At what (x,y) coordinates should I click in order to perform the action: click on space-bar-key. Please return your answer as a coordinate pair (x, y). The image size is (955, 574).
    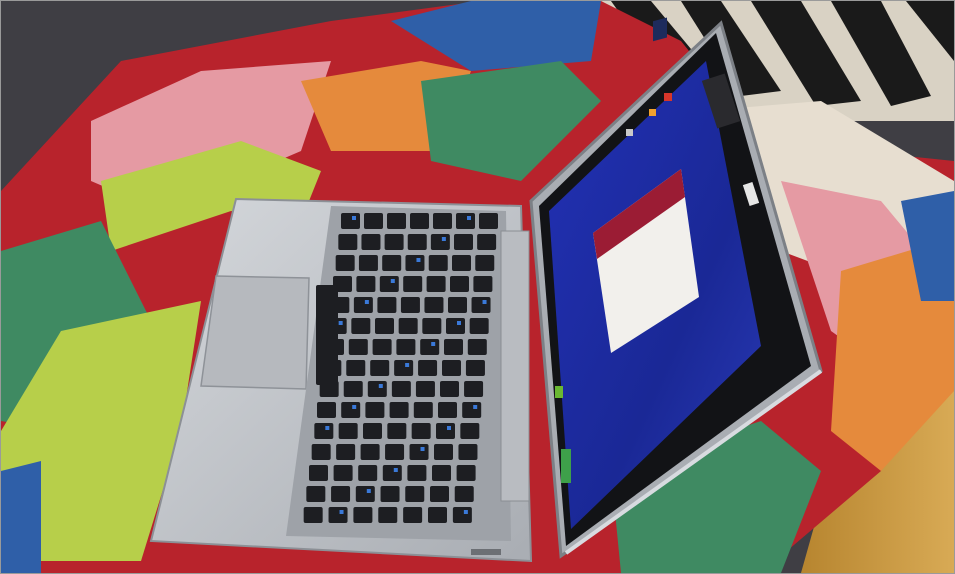
    Looking at the image, I should click on (327, 335).